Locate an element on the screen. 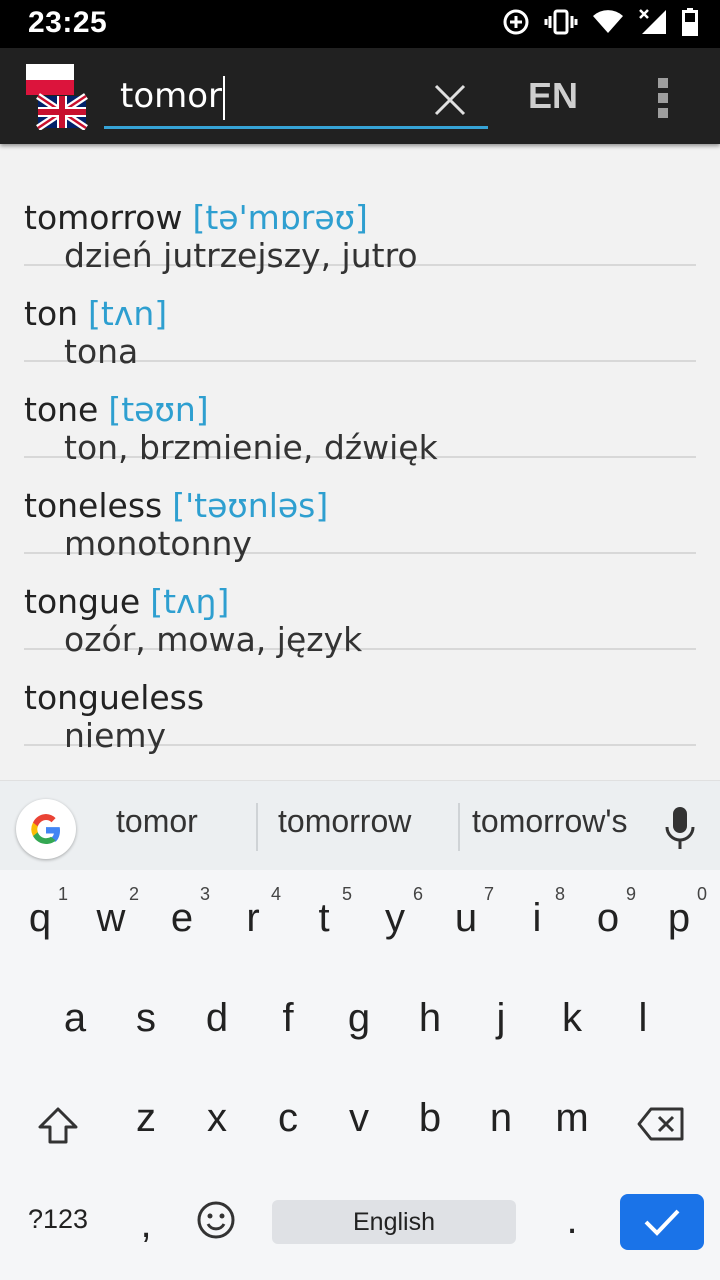 The image size is (720, 1280). language-button: EN is located at coordinates (553, 96).